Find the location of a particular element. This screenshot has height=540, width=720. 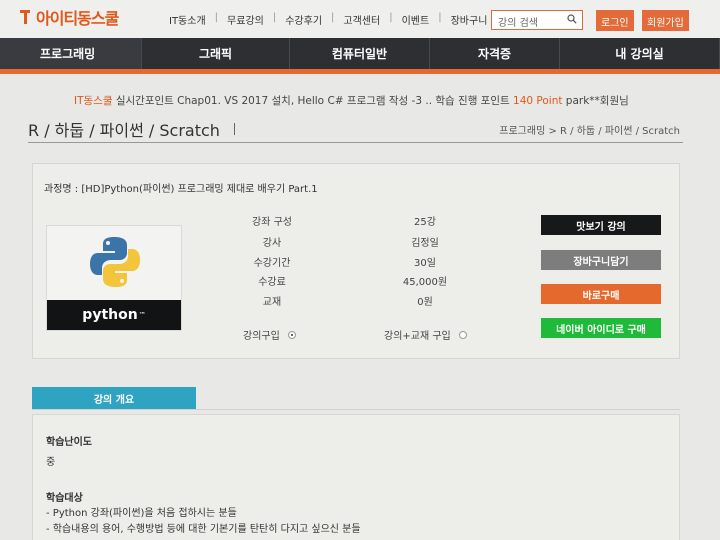

info-value-fee: 45,000원 is located at coordinates (425, 282).